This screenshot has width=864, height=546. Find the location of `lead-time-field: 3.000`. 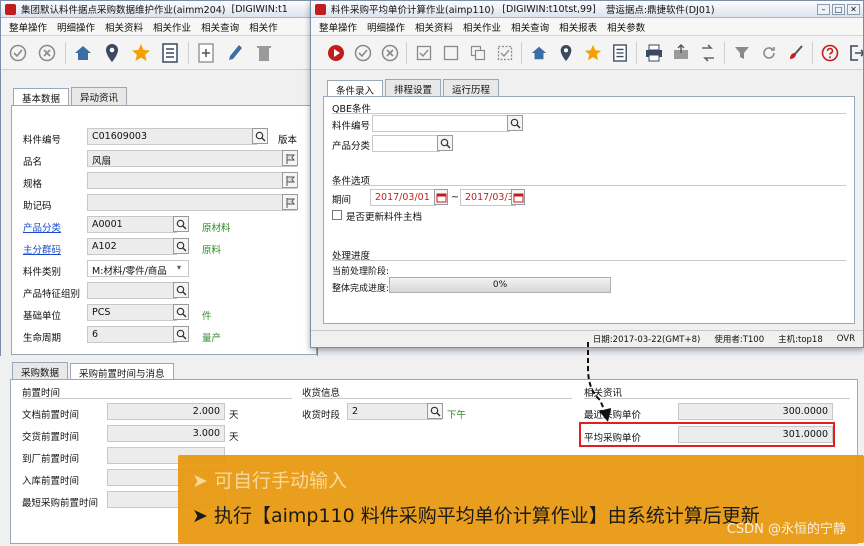

lead-time-field: 3.000 is located at coordinates (166, 433).